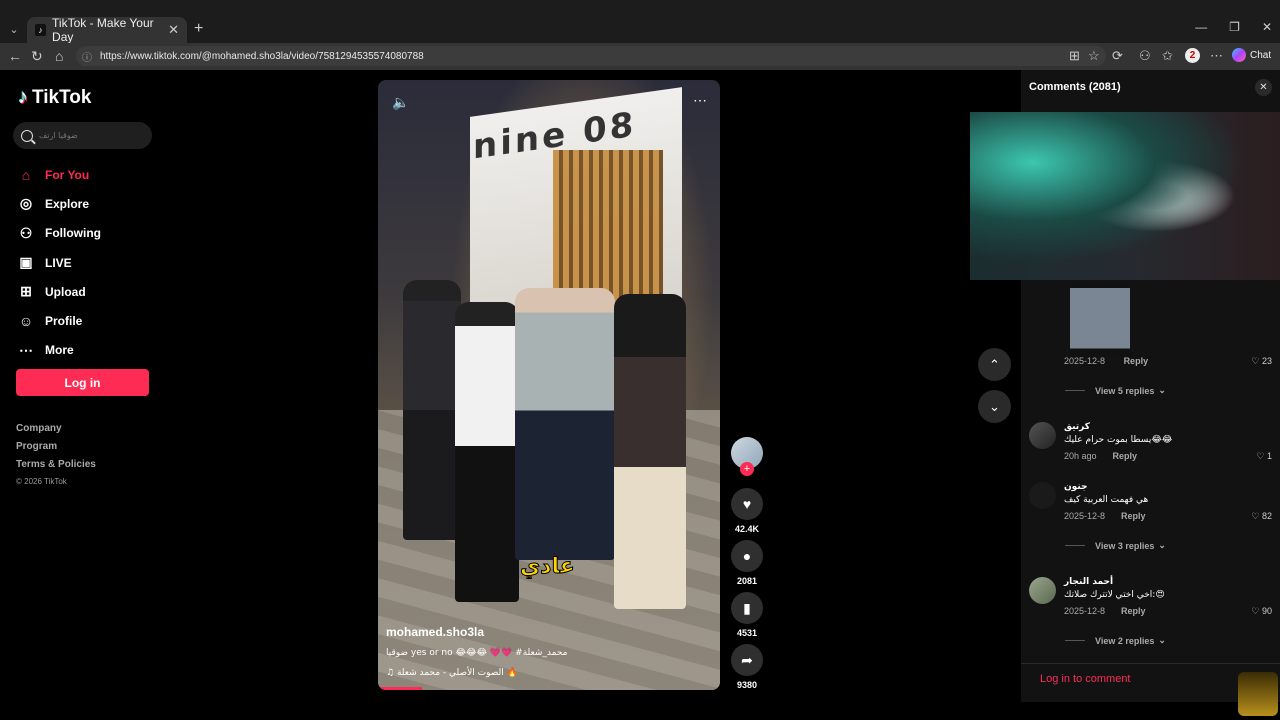 The width and height of the screenshot is (1280, 720). Describe the element at coordinates (1106, 361) in the screenshot. I see `comment-meta: 2025-12-8 Reply` at that location.